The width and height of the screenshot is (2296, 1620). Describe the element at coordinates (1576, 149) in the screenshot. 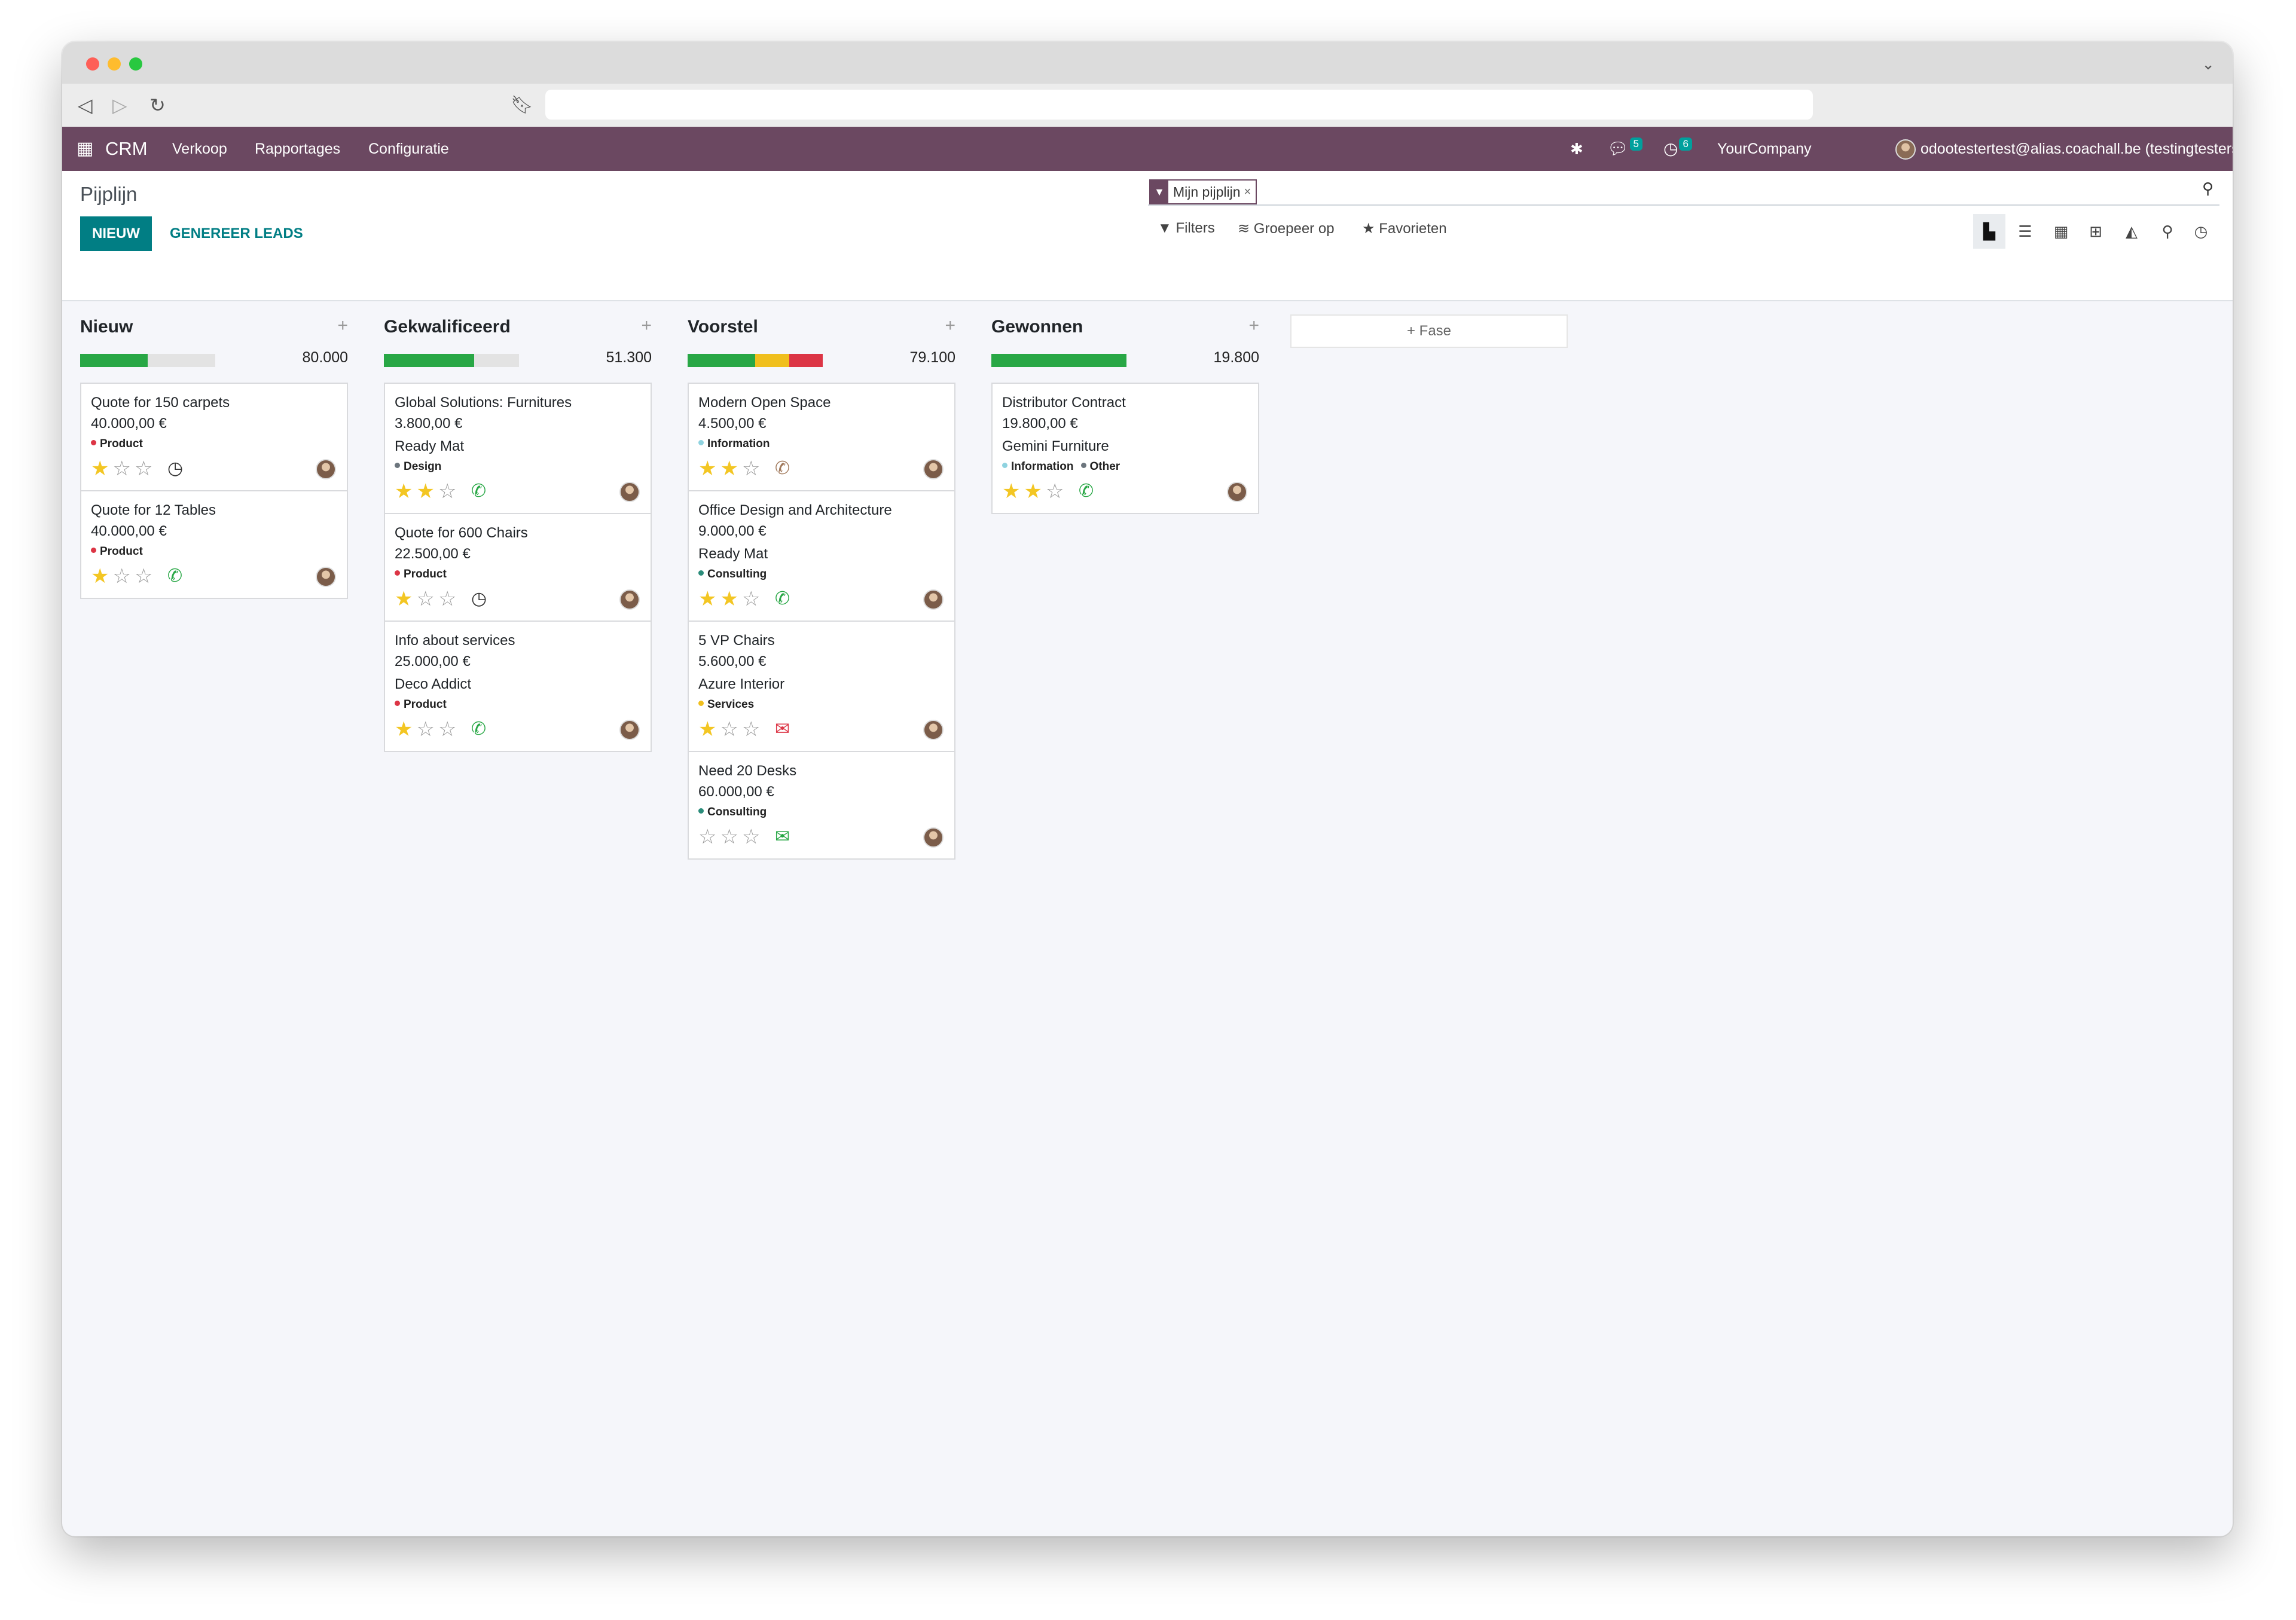

I see `debug-bug-icon: ✱` at that location.